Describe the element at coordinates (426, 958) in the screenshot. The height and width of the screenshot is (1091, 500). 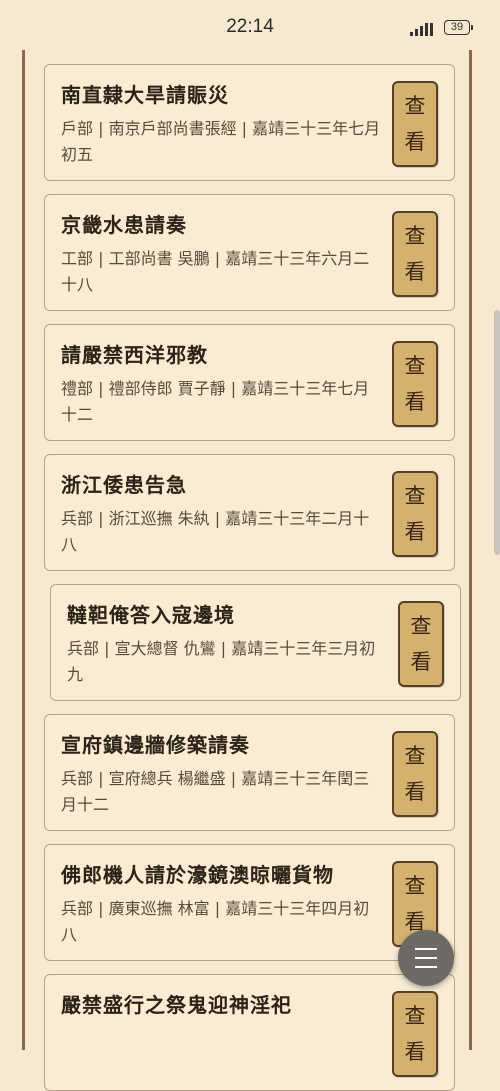
I see `hamburger-menu-icon` at that location.